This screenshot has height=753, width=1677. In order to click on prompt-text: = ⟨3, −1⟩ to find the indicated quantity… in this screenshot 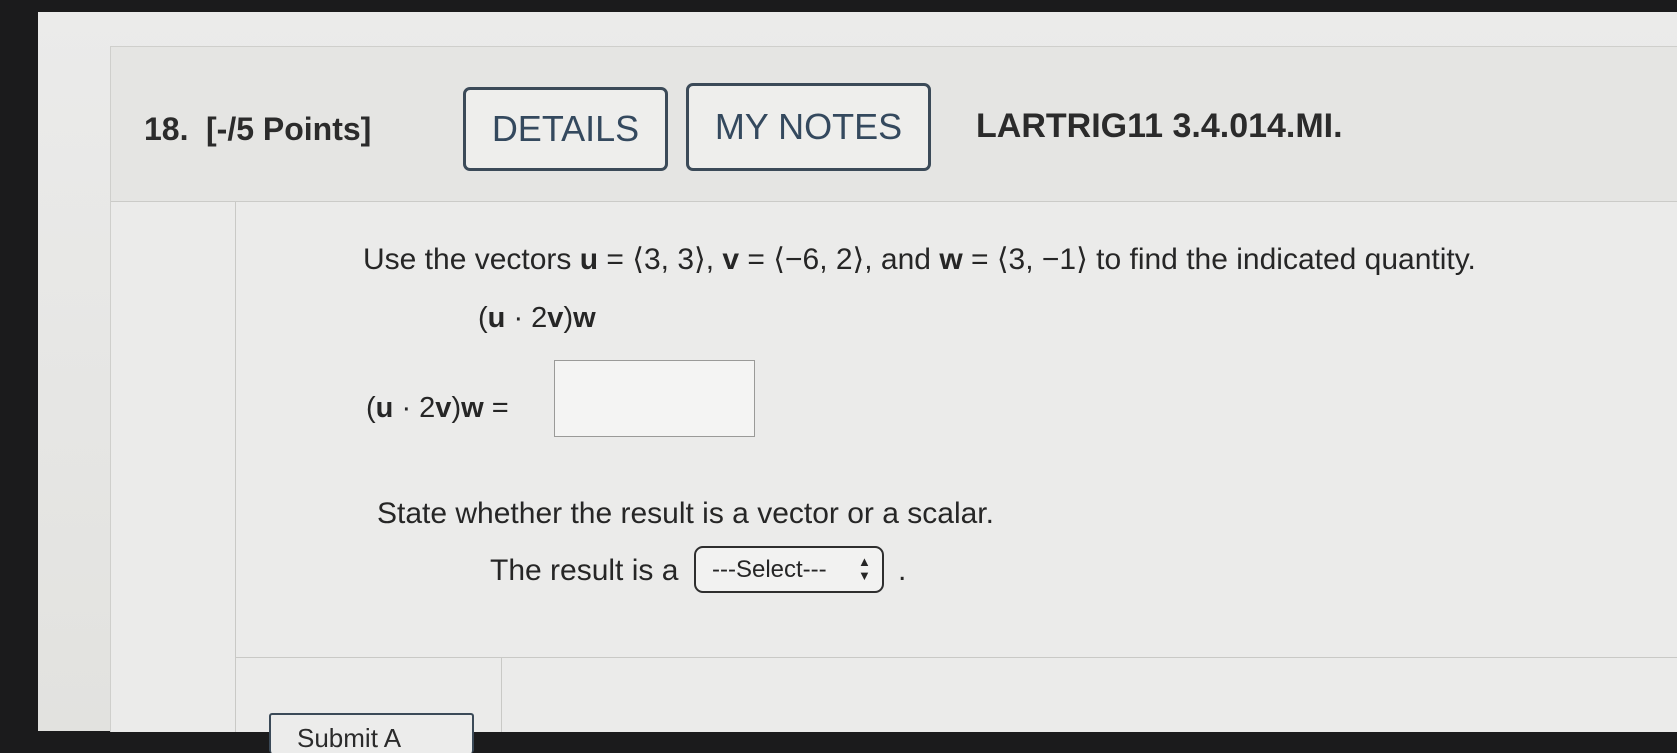, I will do `click(1219, 259)`.